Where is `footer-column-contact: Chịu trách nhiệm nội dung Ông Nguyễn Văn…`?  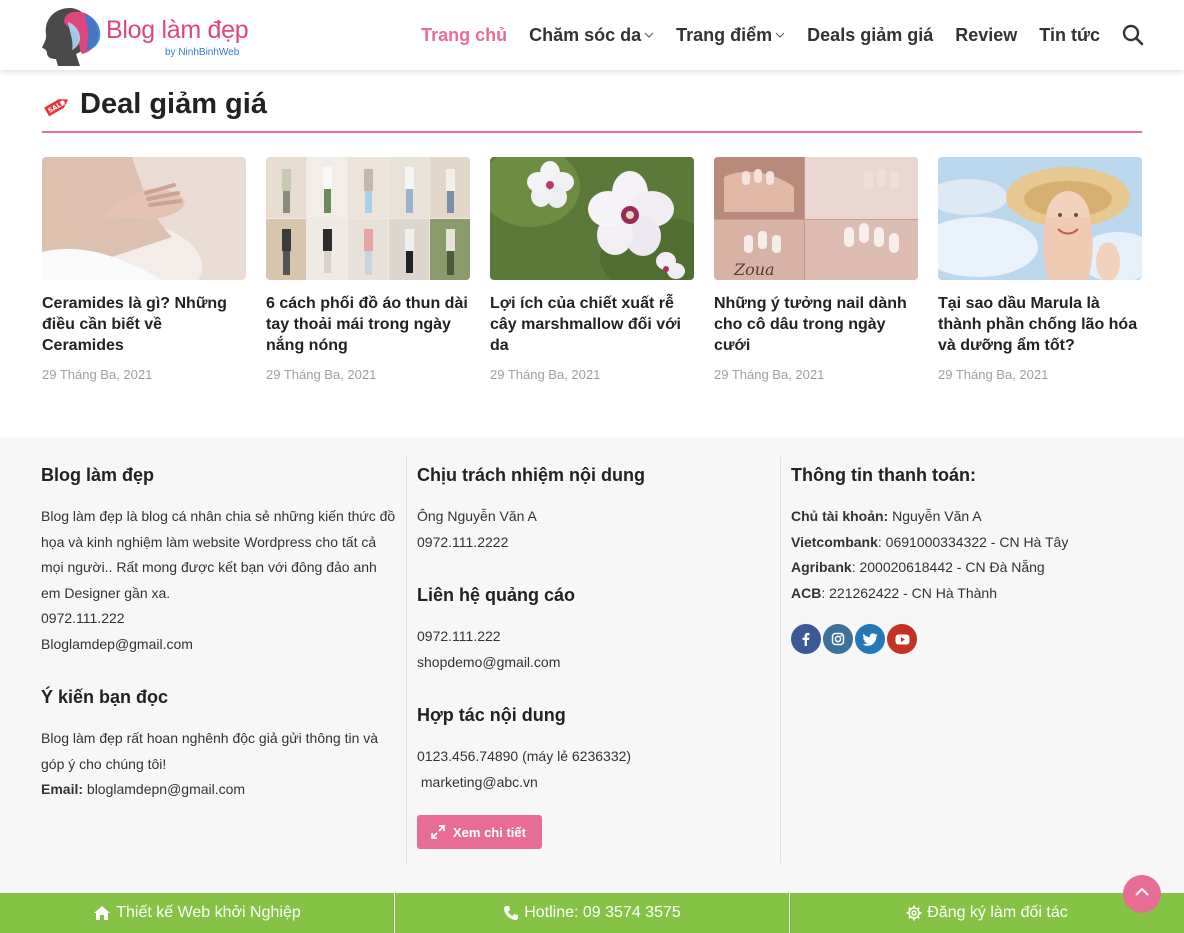
footer-column-contact: Chịu trách nhiệm nội dung Ông Nguyễn Văn… is located at coordinates (592, 660).